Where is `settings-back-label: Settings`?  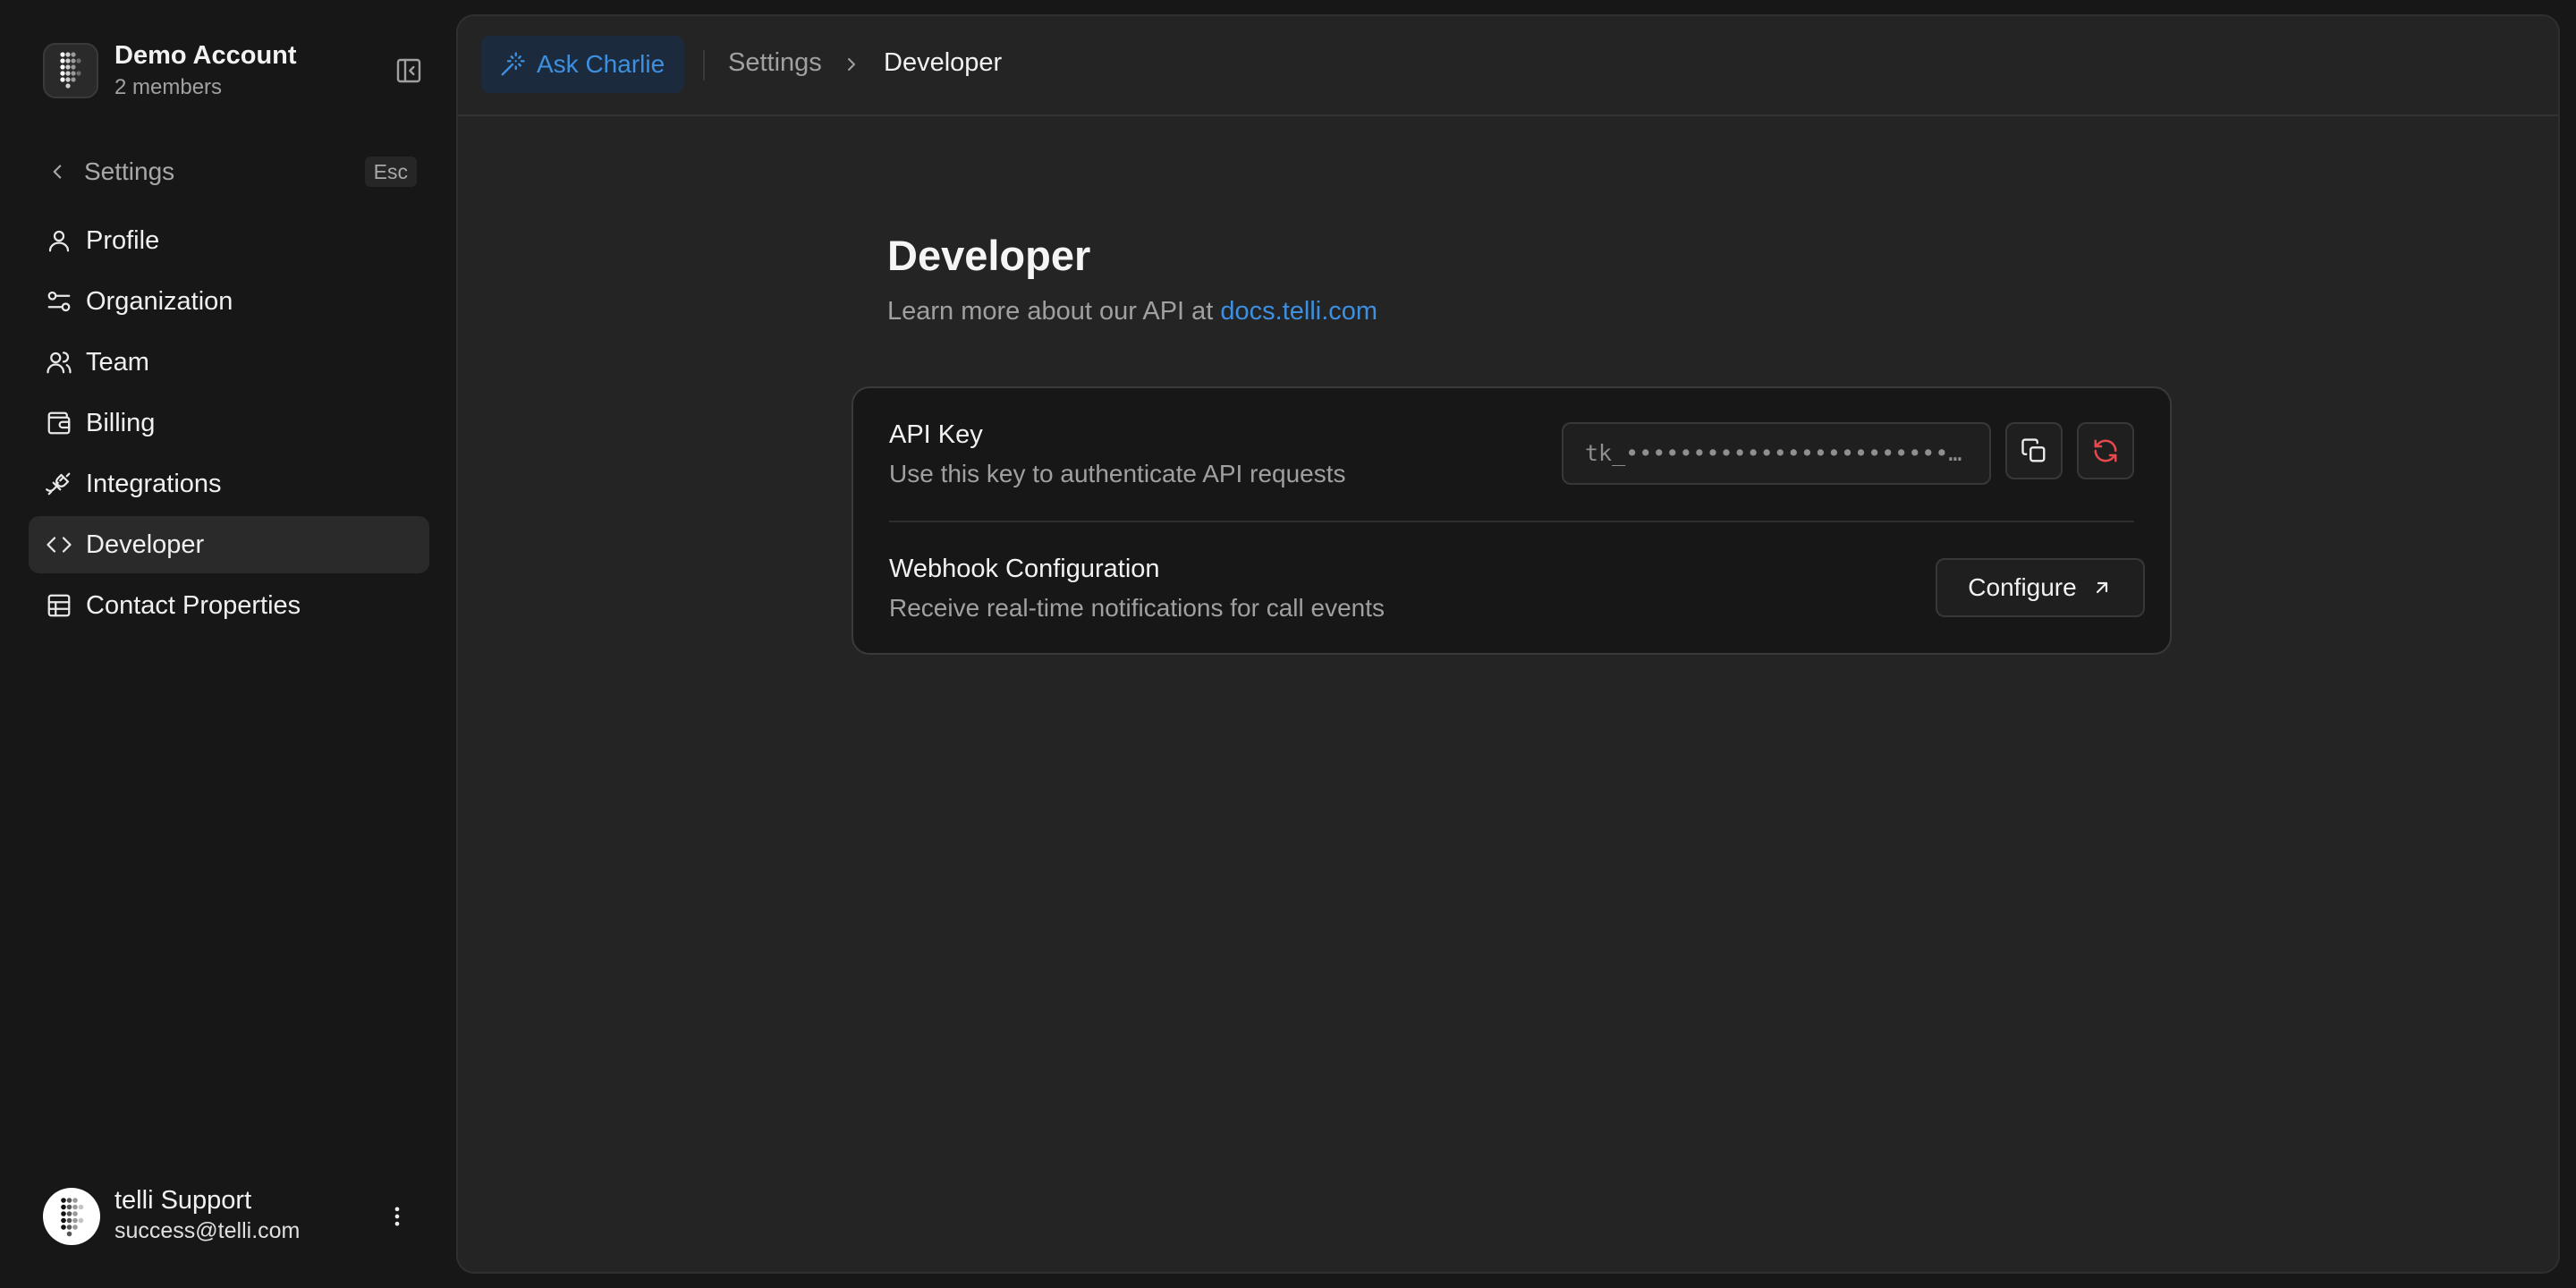
settings-back-label: Settings is located at coordinates (129, 171).